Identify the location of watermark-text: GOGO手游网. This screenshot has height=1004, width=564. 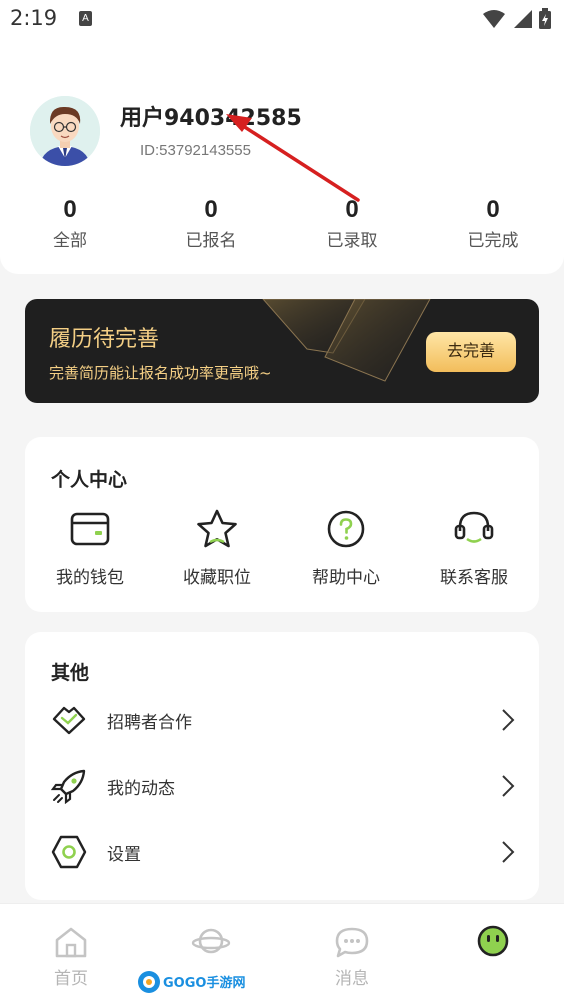
(204, 983).